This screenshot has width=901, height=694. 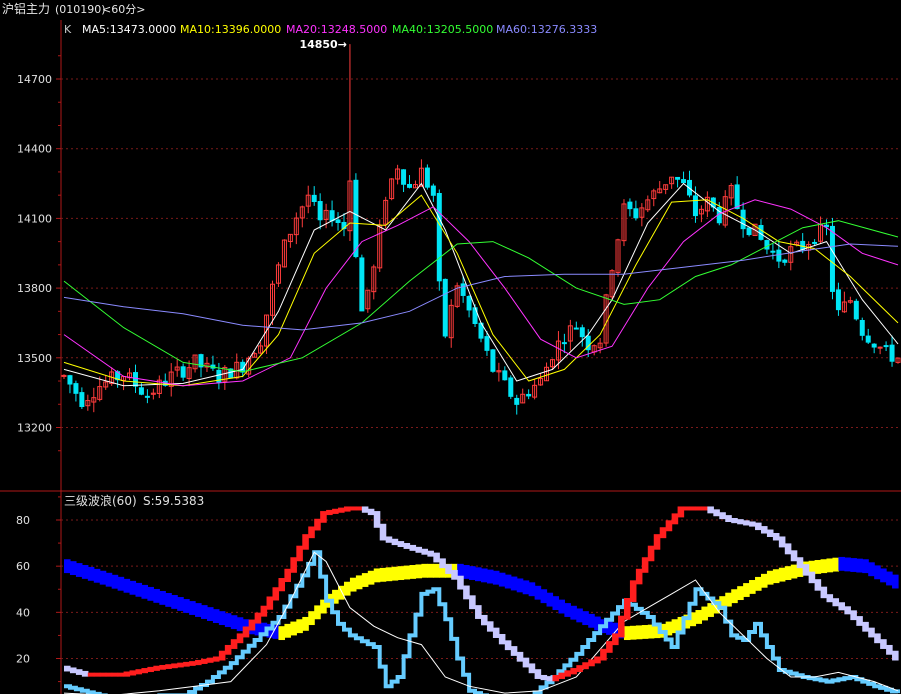 What do you see at coordinates (123, 9) in the screenshot?
I see `period-label: <60分>` at bounding box center [123, 9].